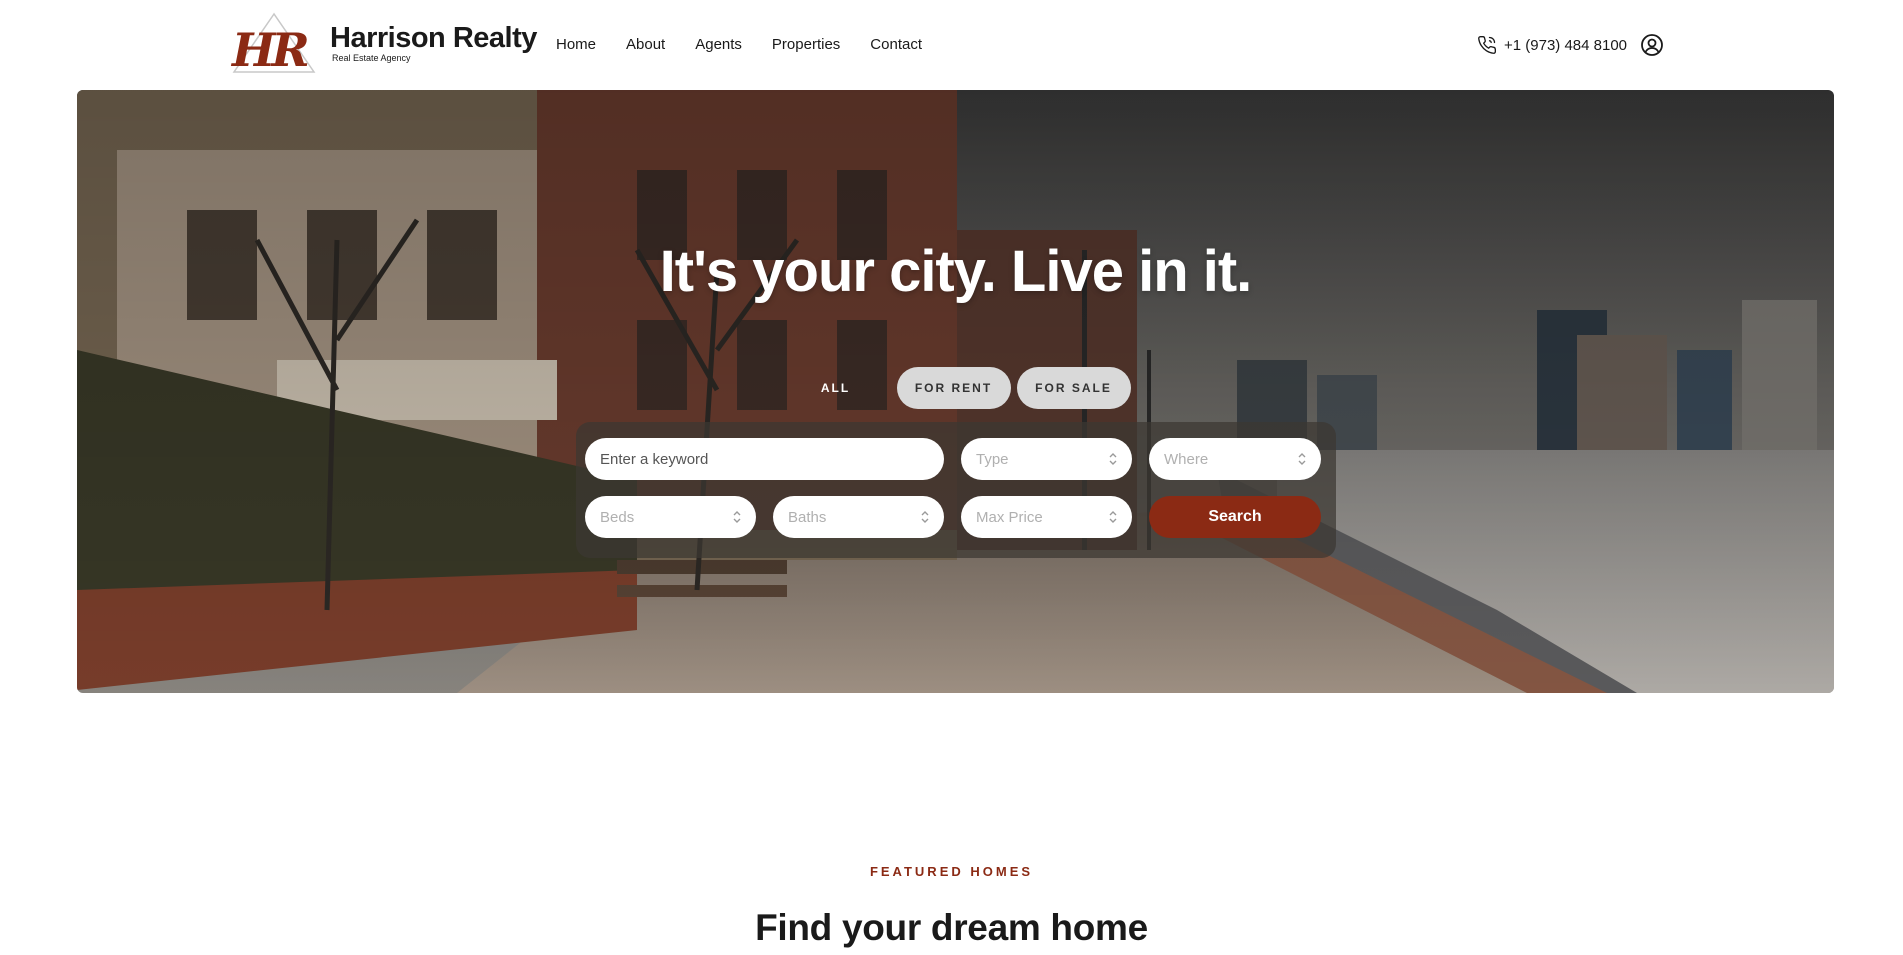 The image size is (1903, 955). Describe the element at coordinates (1046, 517) in the screenshot. I see `max-price-select: Max Price` at that location.